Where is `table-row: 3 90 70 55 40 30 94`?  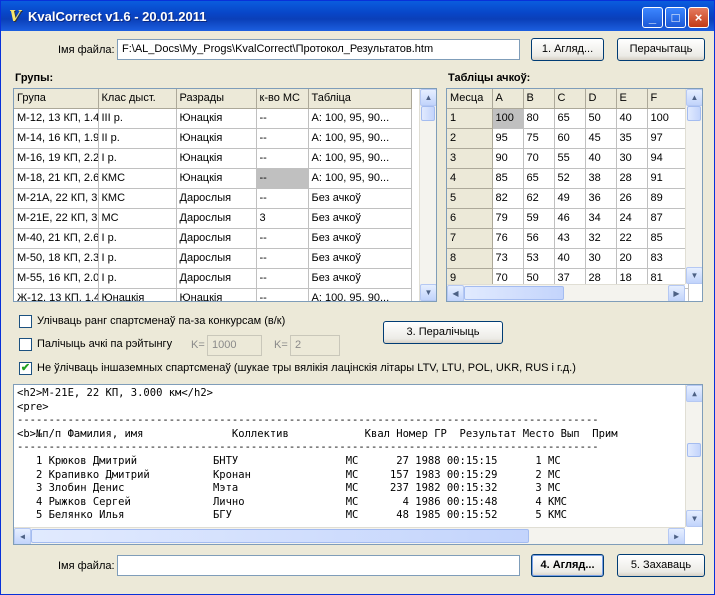 table-row: 3 90 70 55 40 30 94 is located at coordinates (568, 158).